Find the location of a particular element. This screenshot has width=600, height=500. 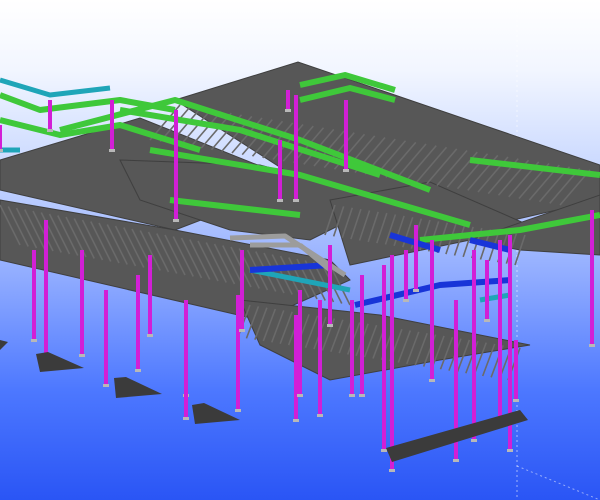

frame-line is located at coordinates (558, 482).